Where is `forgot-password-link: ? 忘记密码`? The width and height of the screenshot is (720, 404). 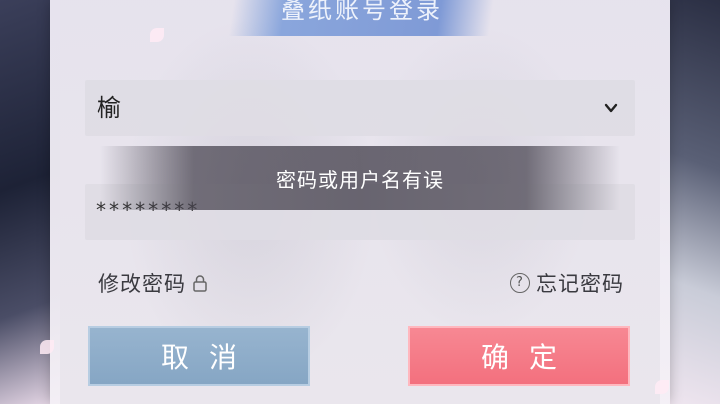 forgot-password-link: ? 忘记密码 is located at coordinates (567, 283).